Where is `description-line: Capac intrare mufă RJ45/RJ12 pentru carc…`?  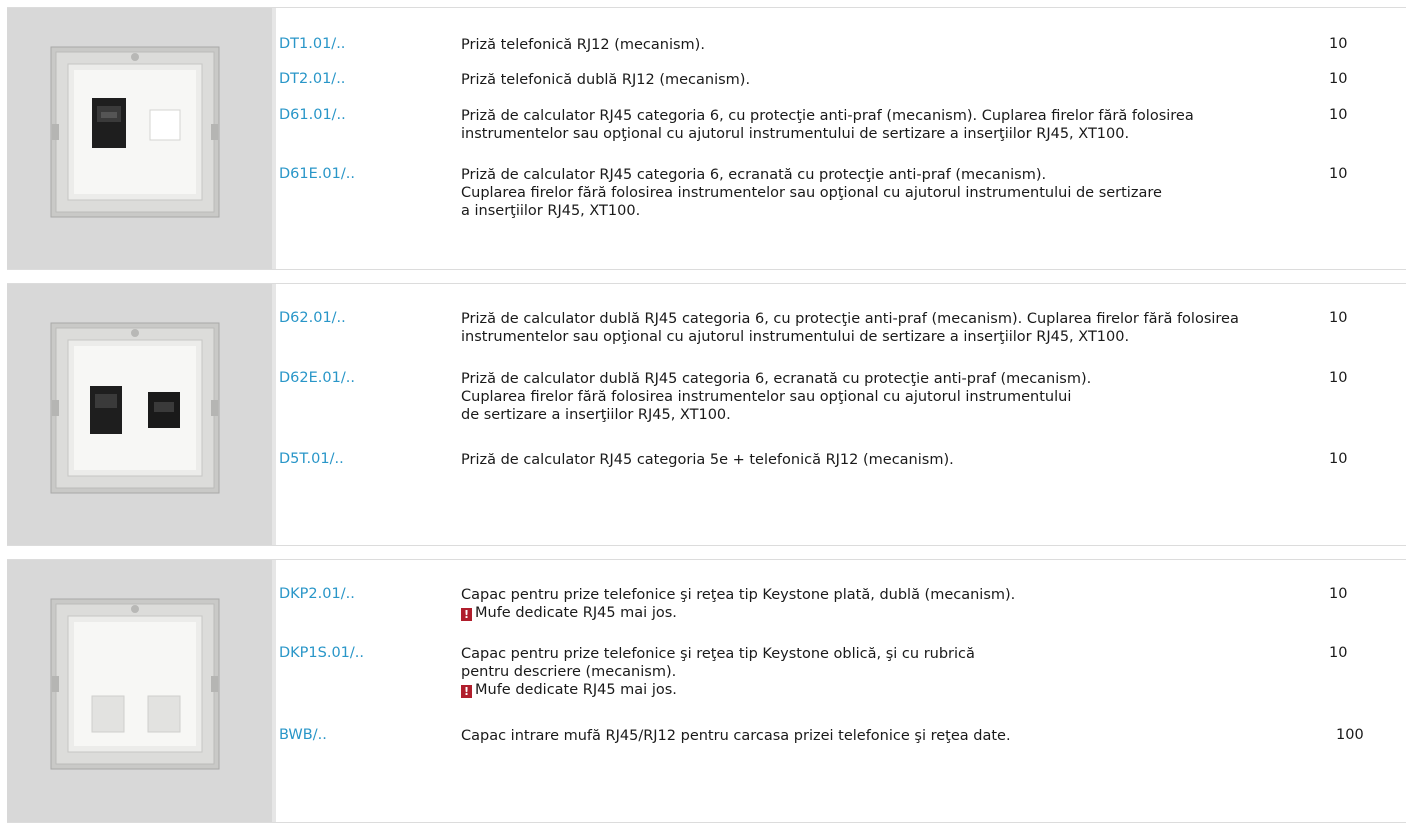 description-line: Capac intrare mufă RJ45/RJ12 pentru carc… is located at coordinates (736, 736).